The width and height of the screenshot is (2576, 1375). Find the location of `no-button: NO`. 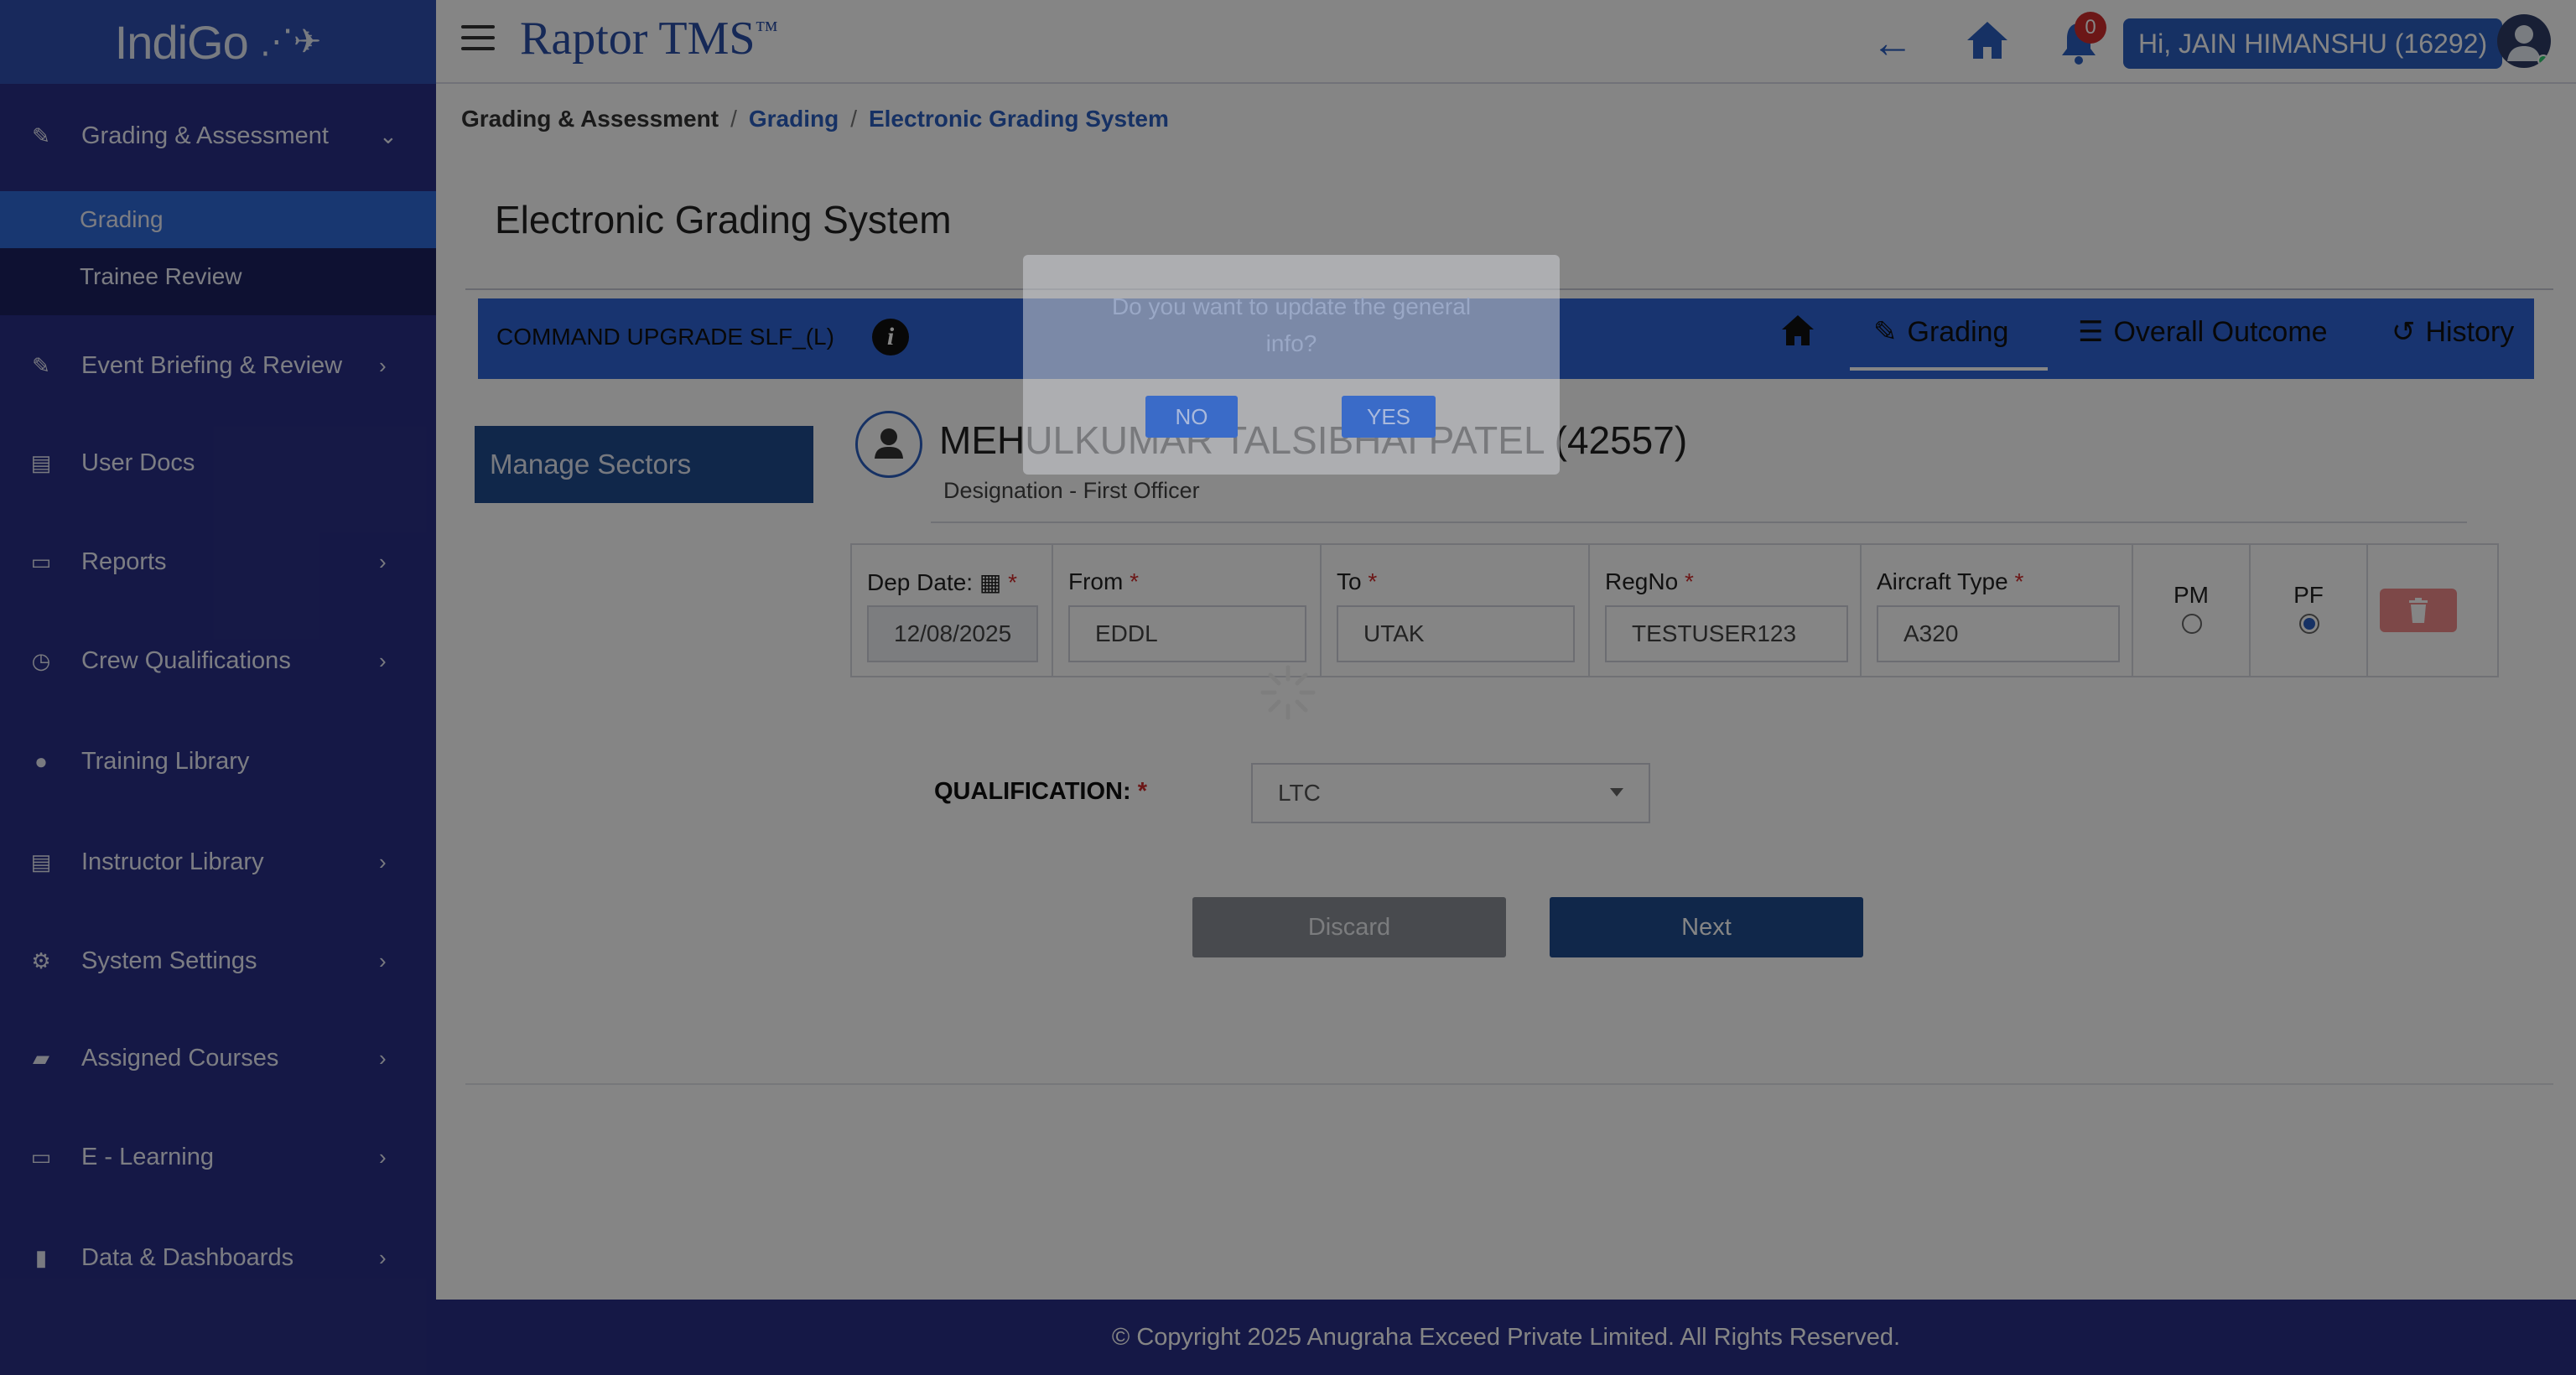

no-button: NO is located at coordinates (1191, 417).